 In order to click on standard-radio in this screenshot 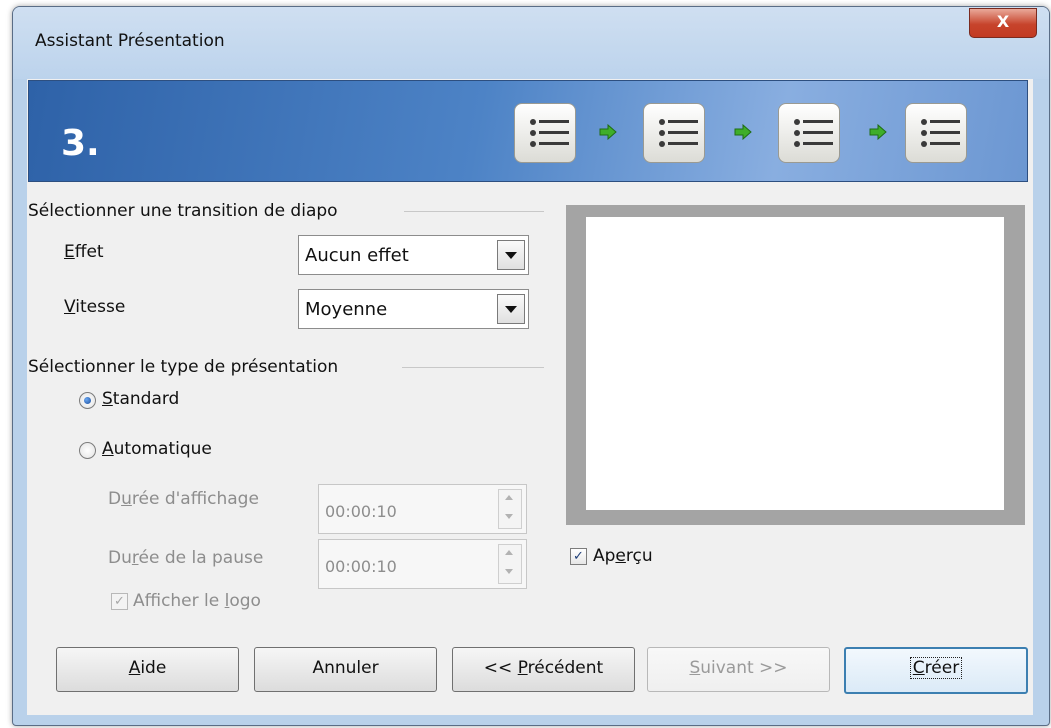, I will do `click(87, 400)`.